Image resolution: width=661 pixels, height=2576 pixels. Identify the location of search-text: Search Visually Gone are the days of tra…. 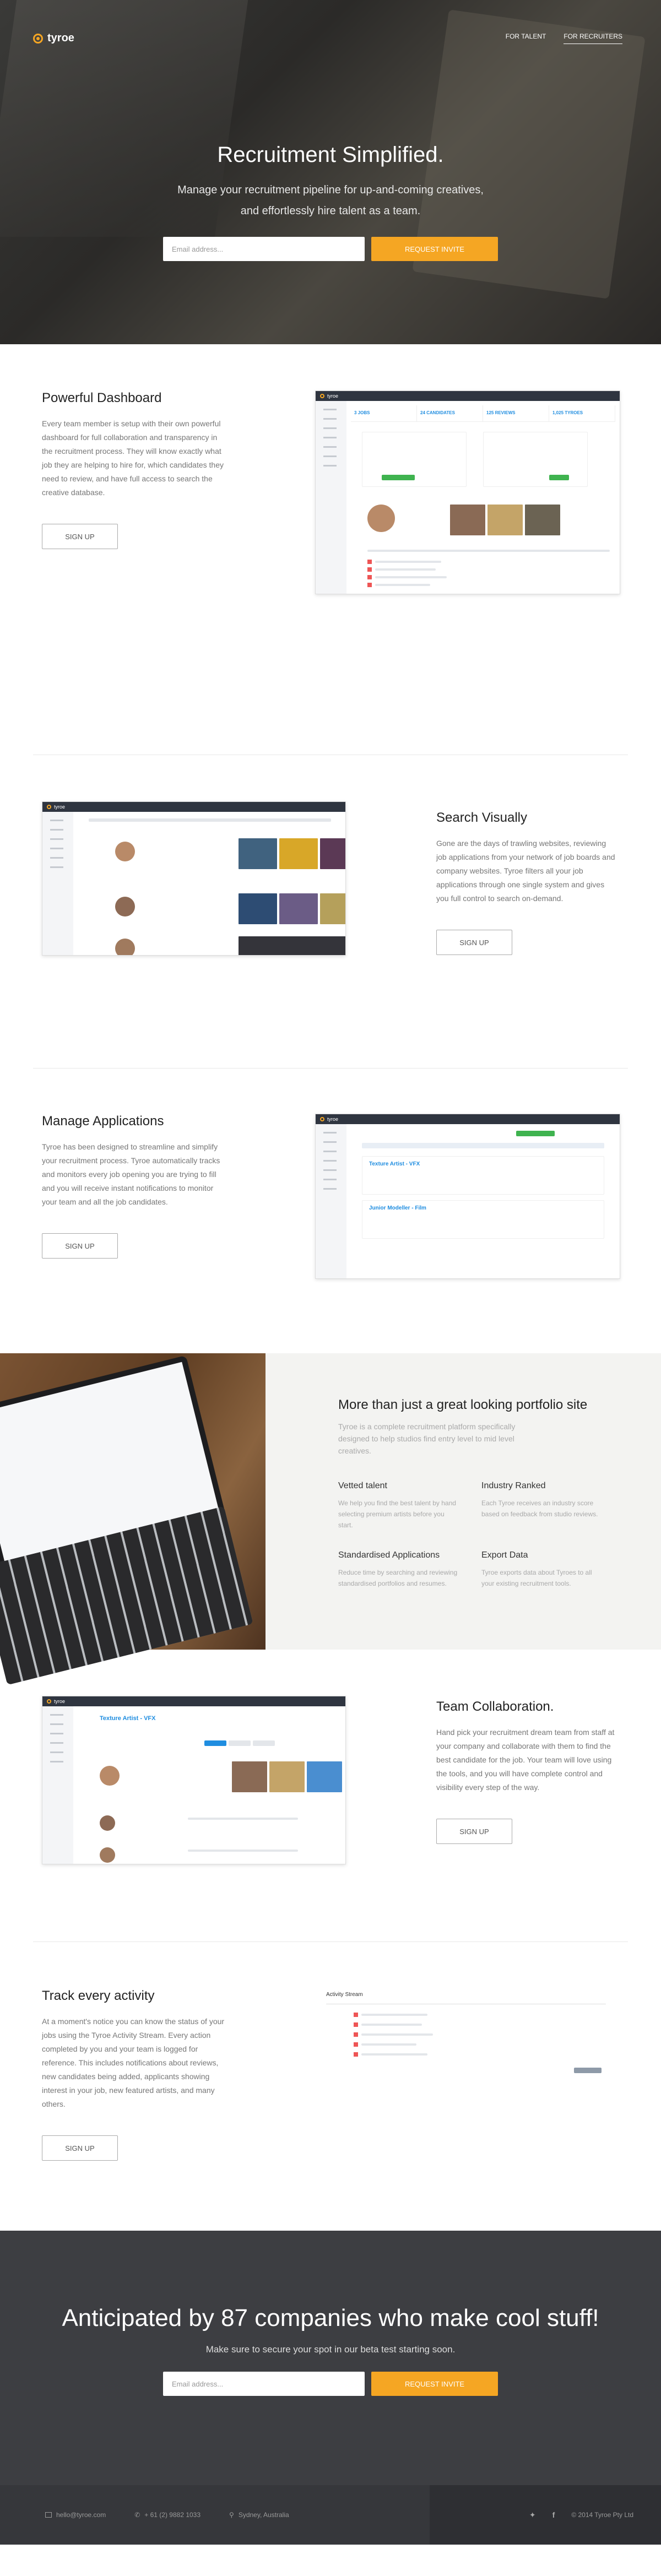
(527, 882).